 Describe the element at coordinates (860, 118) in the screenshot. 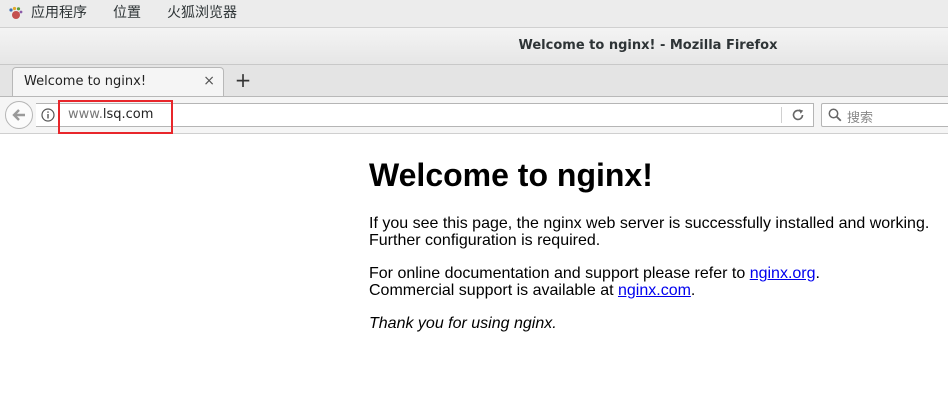

I see `search-placeholder: 搜索` at that location.